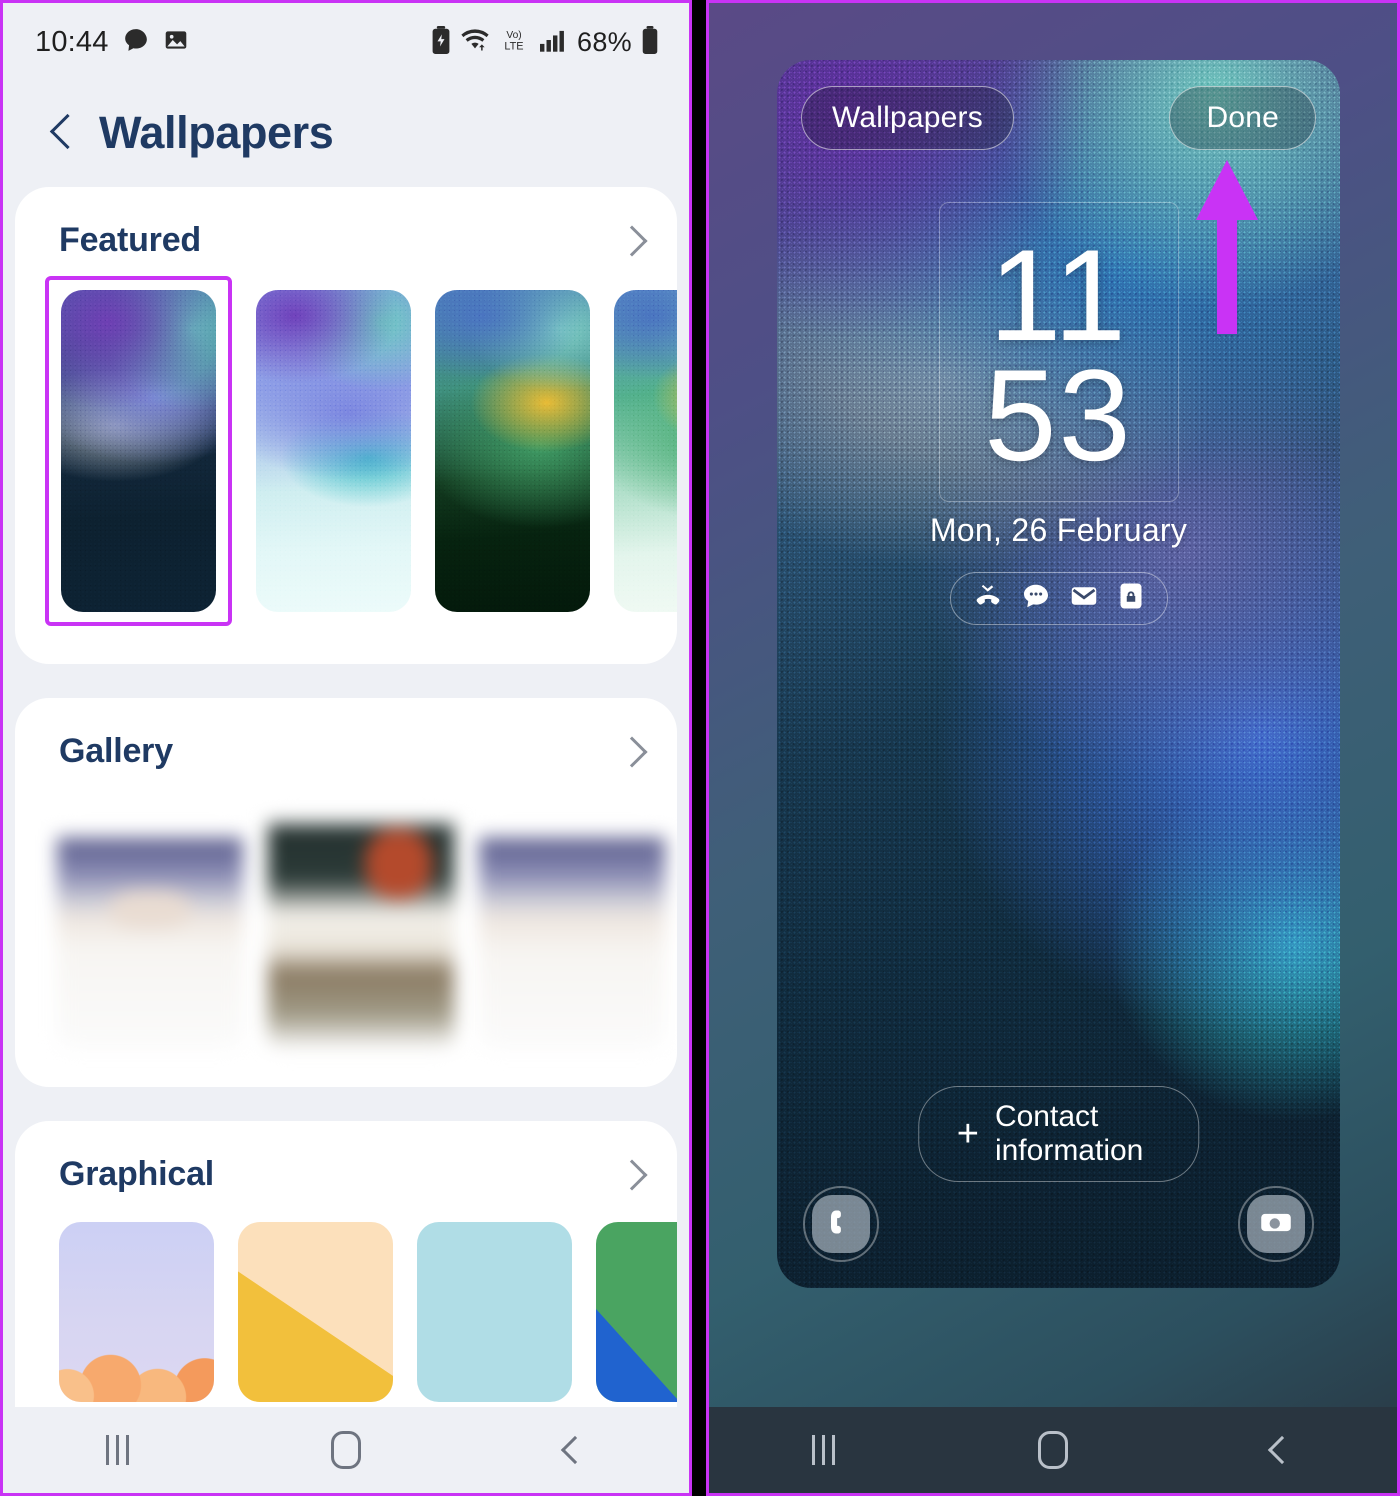 The height and width of the screenshot is (1496, 1400). I want to click on notification-icons-pill, so click(1058, 598).